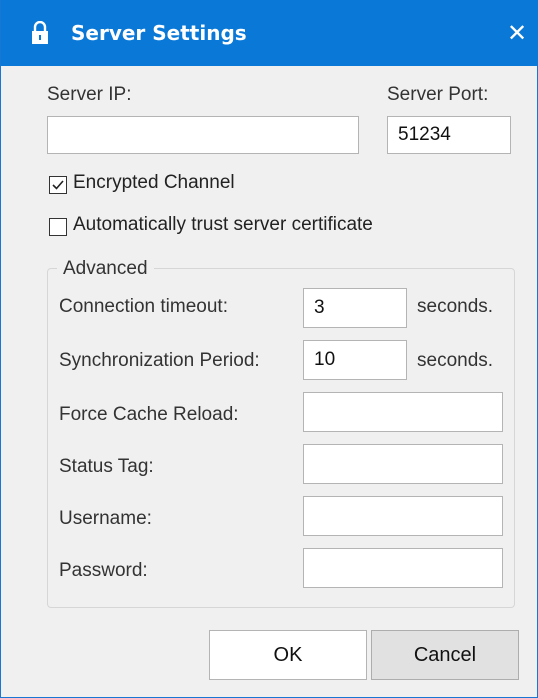 This screenshot has height=698, width=538. I want to click on lock-icon, so click(40, 32).